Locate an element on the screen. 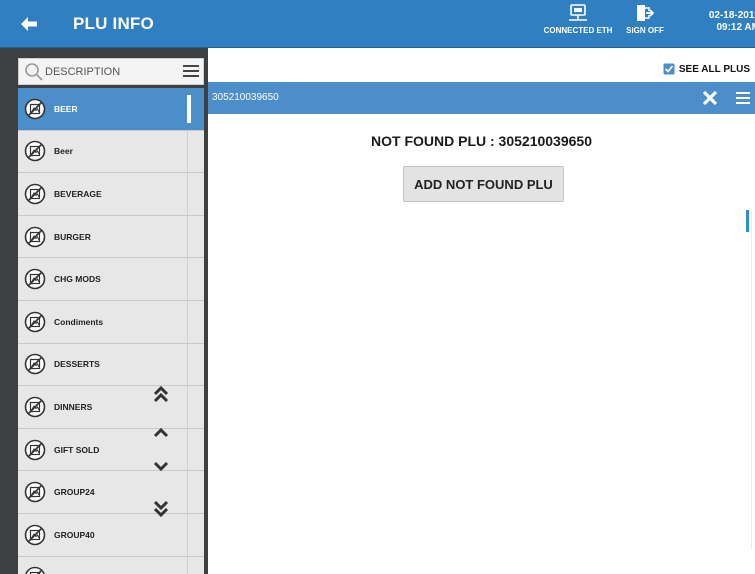 This screenshot has height=574, width=755. time-text: 09:12 AM is located at coordinates (735, 27).